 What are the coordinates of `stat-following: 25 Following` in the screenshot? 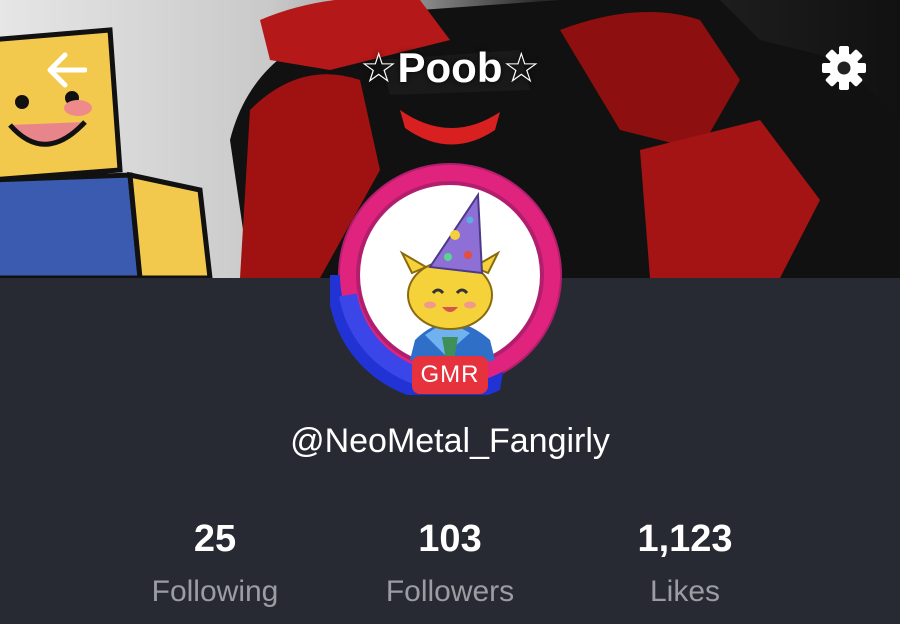 It's located at (215, 562).